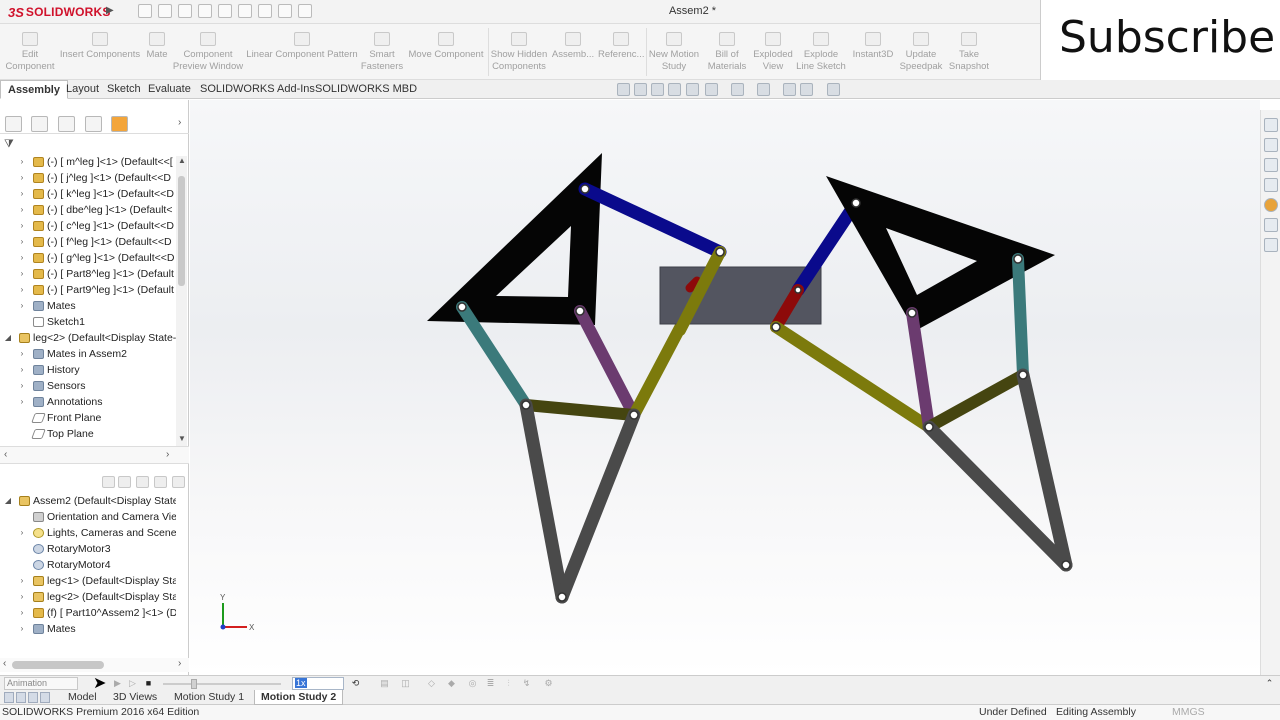  What do you see at coordinates (674, 89) in the screenshot?
I see `section-view-icon` at bounding box center [674, 89].